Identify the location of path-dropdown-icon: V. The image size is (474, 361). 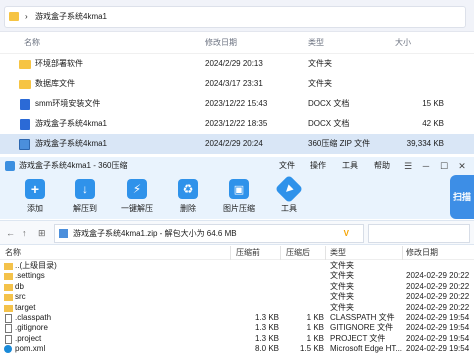
(346, 233).